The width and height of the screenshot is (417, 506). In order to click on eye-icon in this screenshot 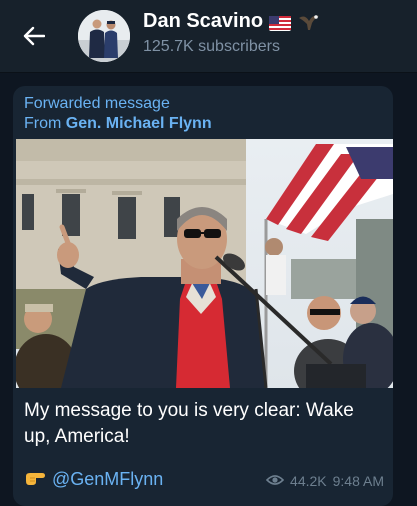, I will do `click(275, 481)`.